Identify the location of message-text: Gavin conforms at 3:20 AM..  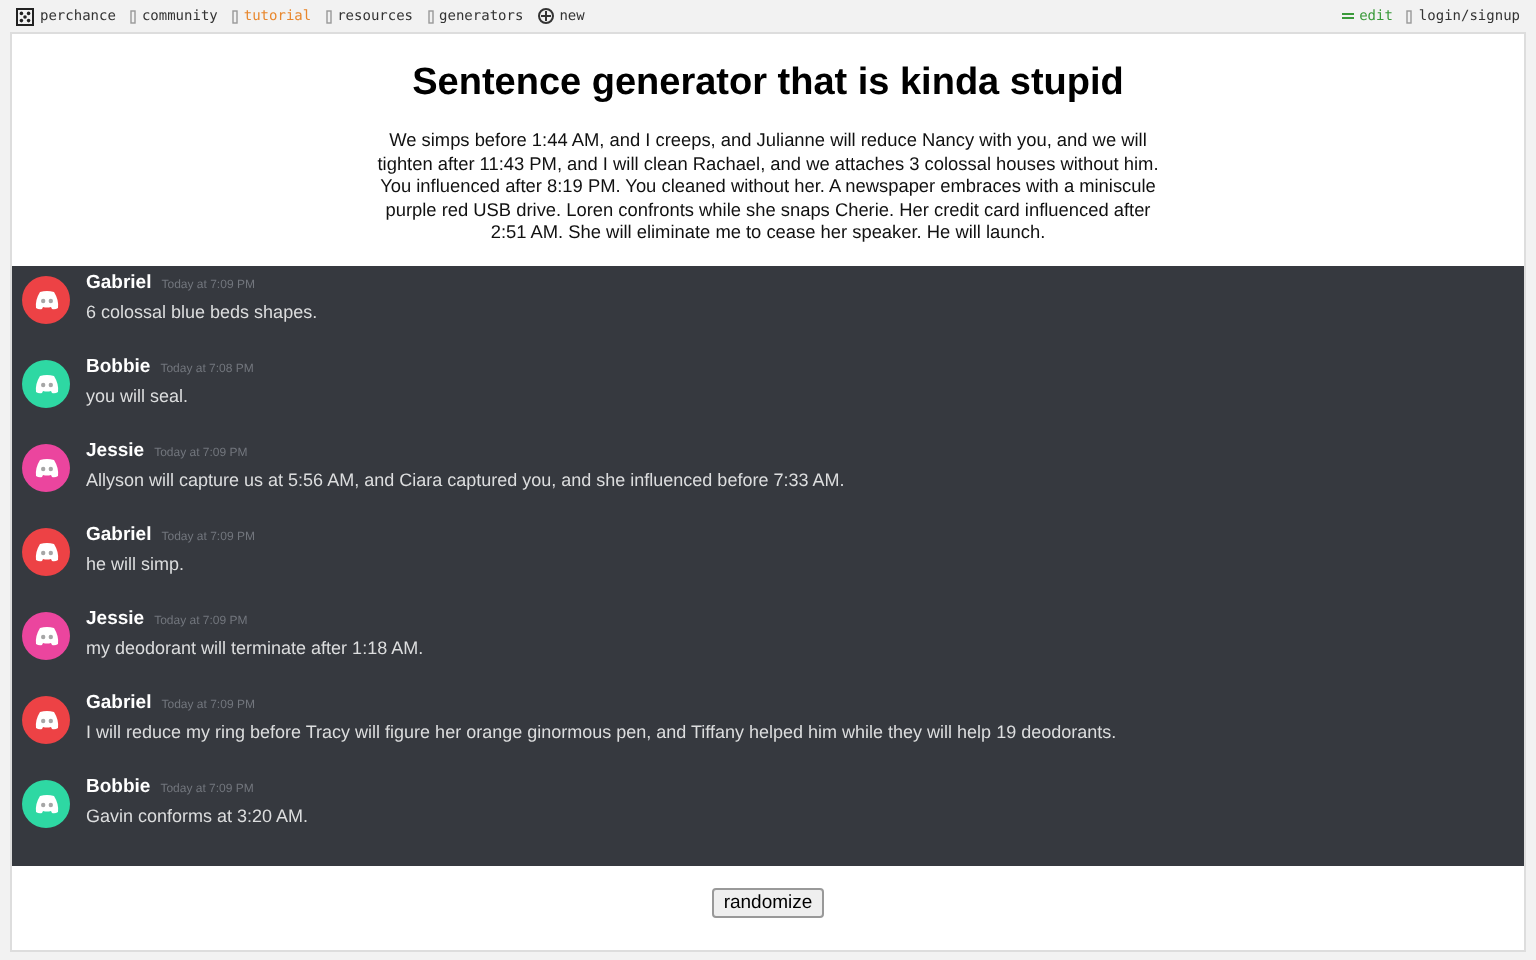
(197, 815).